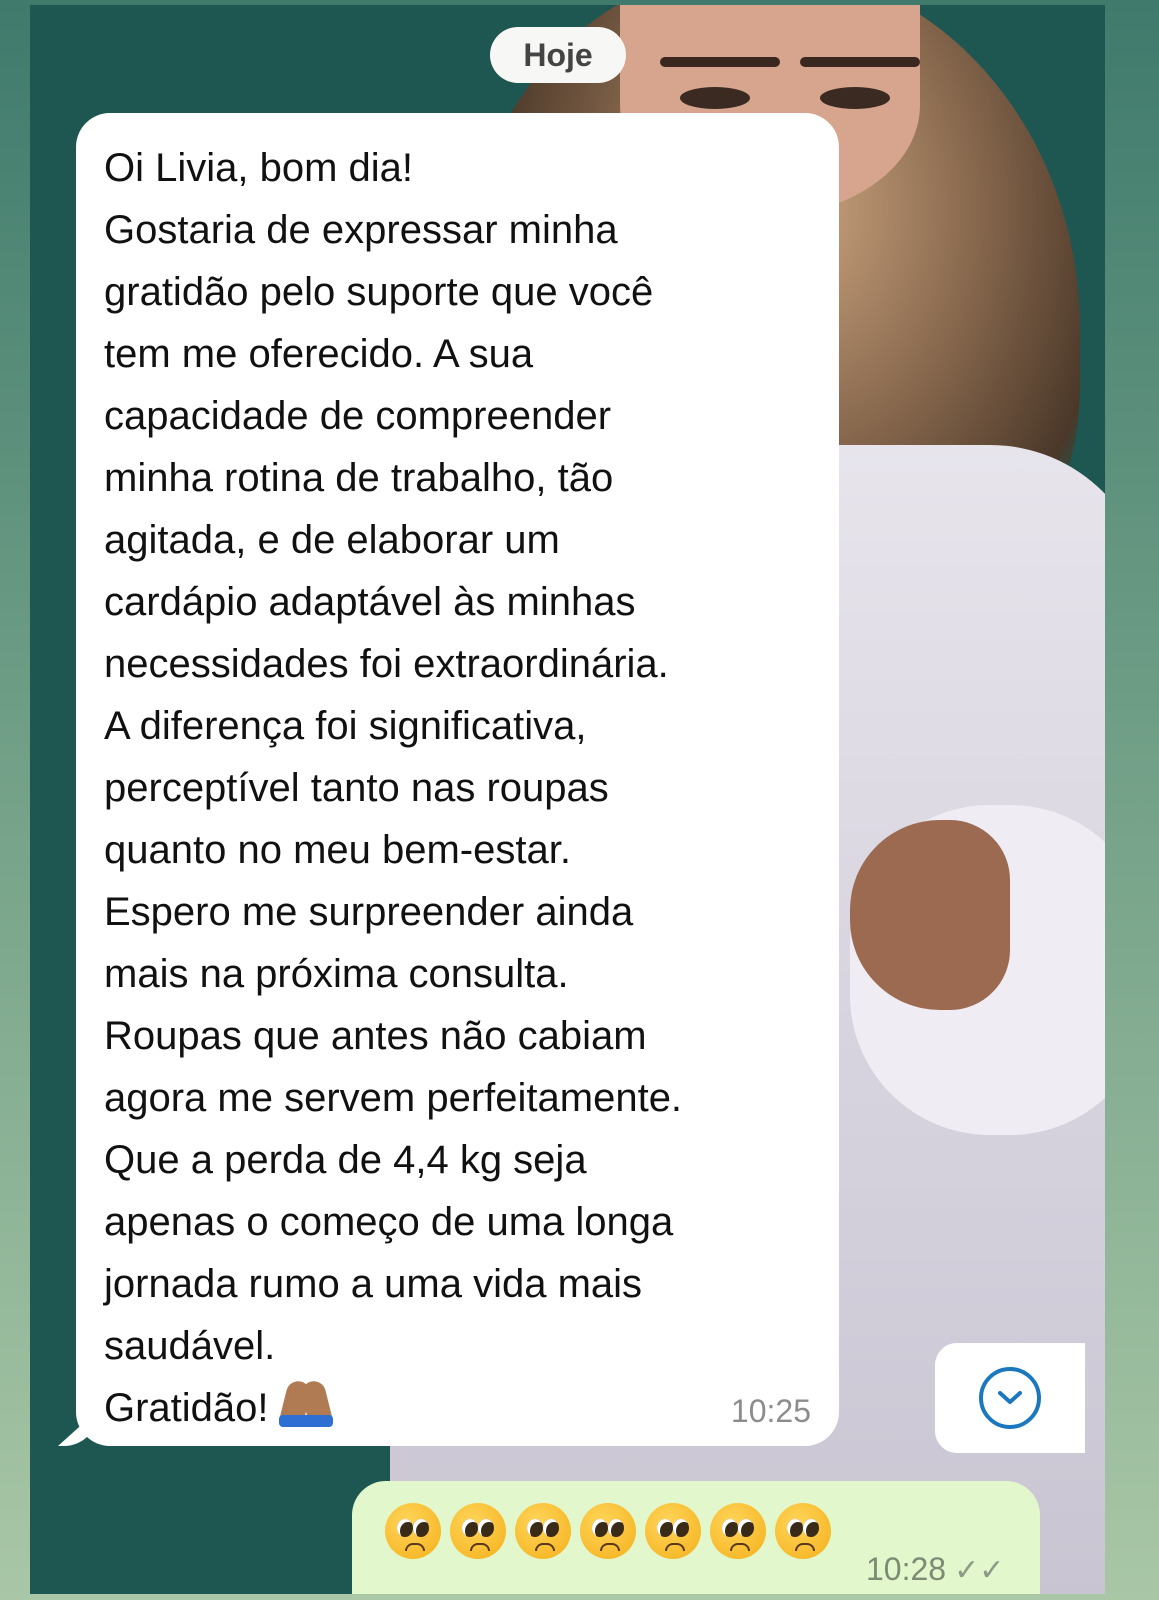  I want to click on message-line: capacidade de compreender, so click(358, 416).